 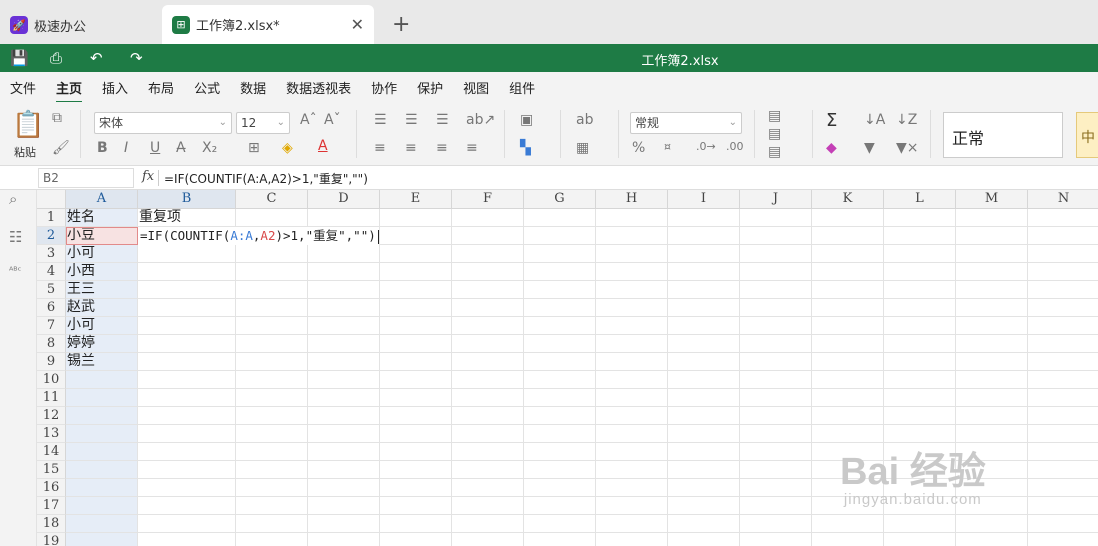 I want to click on formula-input: =IF(COUNTIF(A:A,A2)>1,"重复",""), so click(x=266, y=178).